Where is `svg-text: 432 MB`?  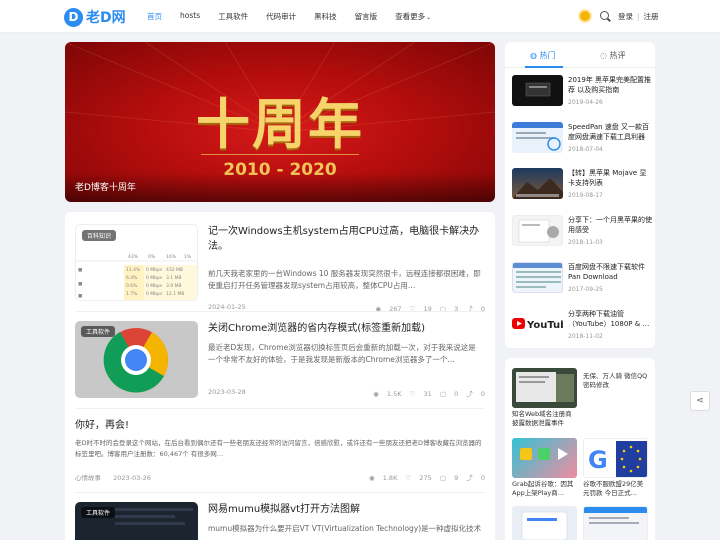
svg-text: 432 MB is located at coordinates (174, 270).